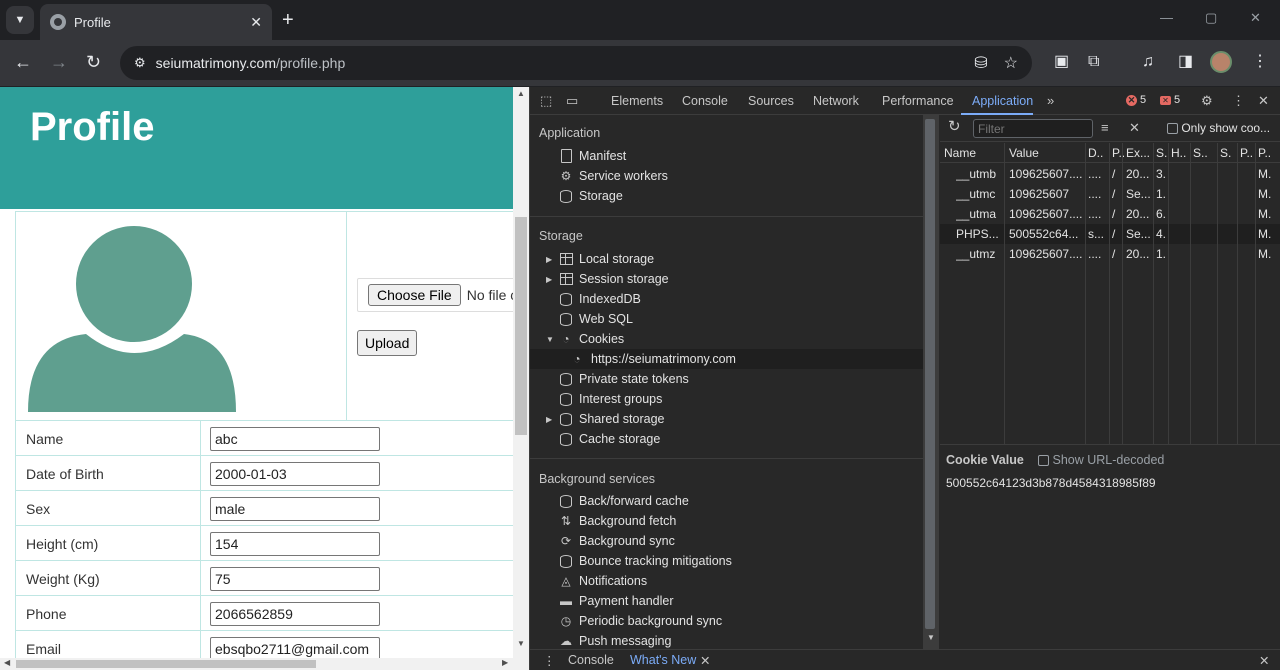  Describe the element at coordinates (1002, 101) in the screenshot. I see `tab-application: Application` at that location.